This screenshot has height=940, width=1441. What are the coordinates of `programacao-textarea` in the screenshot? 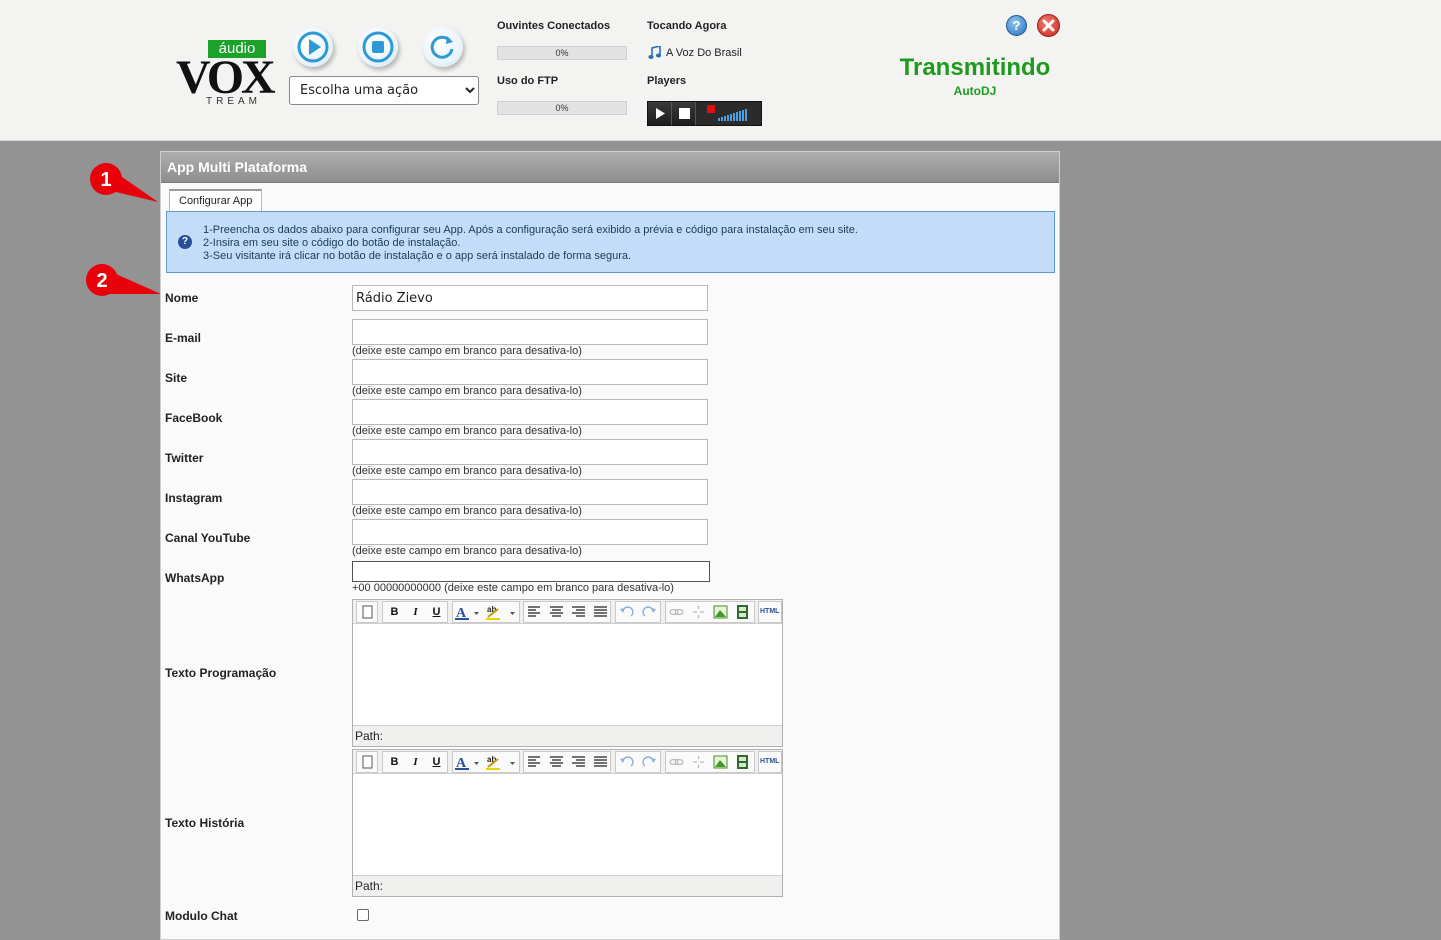 It's located at (567, 675).